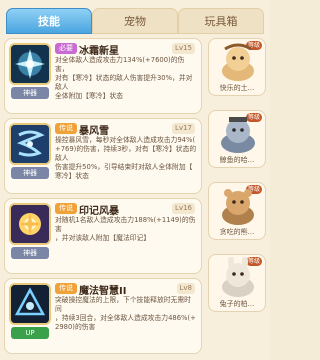  I want to click on rarity-badge: 必要, so click(66, 48).